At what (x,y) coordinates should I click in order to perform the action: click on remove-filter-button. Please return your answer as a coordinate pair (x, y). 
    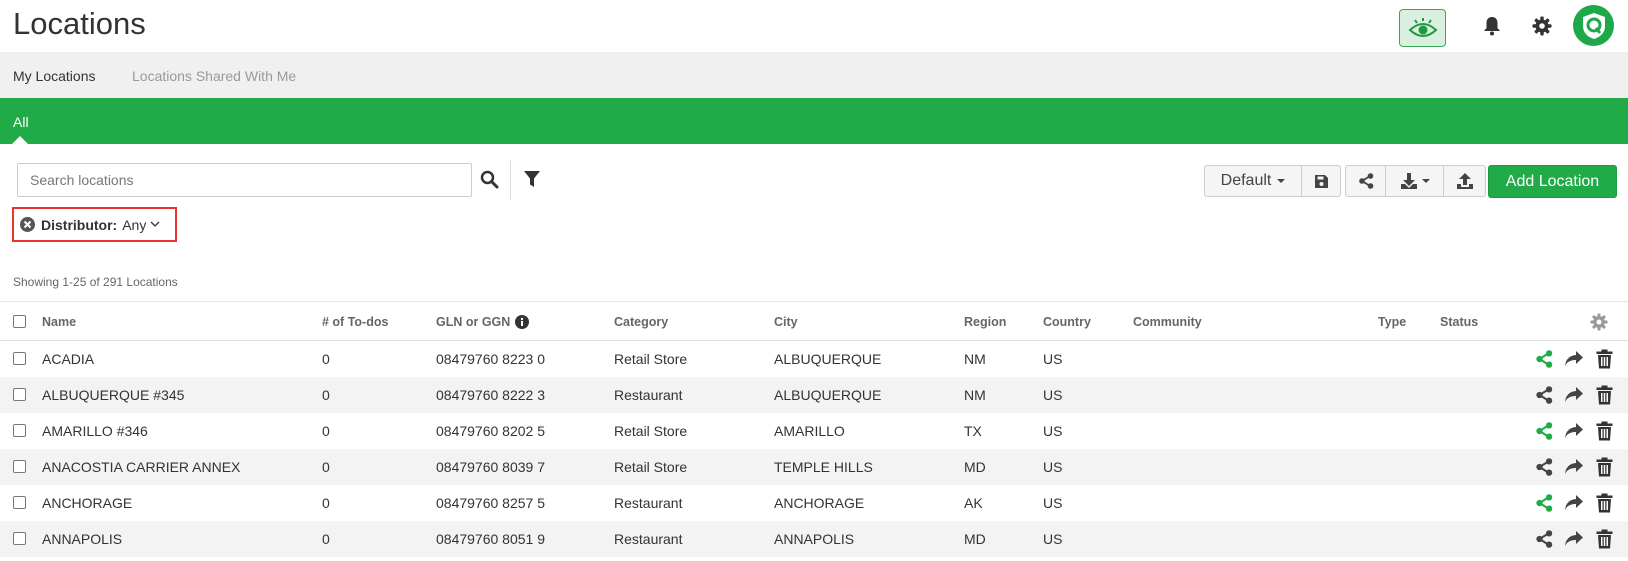
    Looking at the image, I should click on (27, 224).